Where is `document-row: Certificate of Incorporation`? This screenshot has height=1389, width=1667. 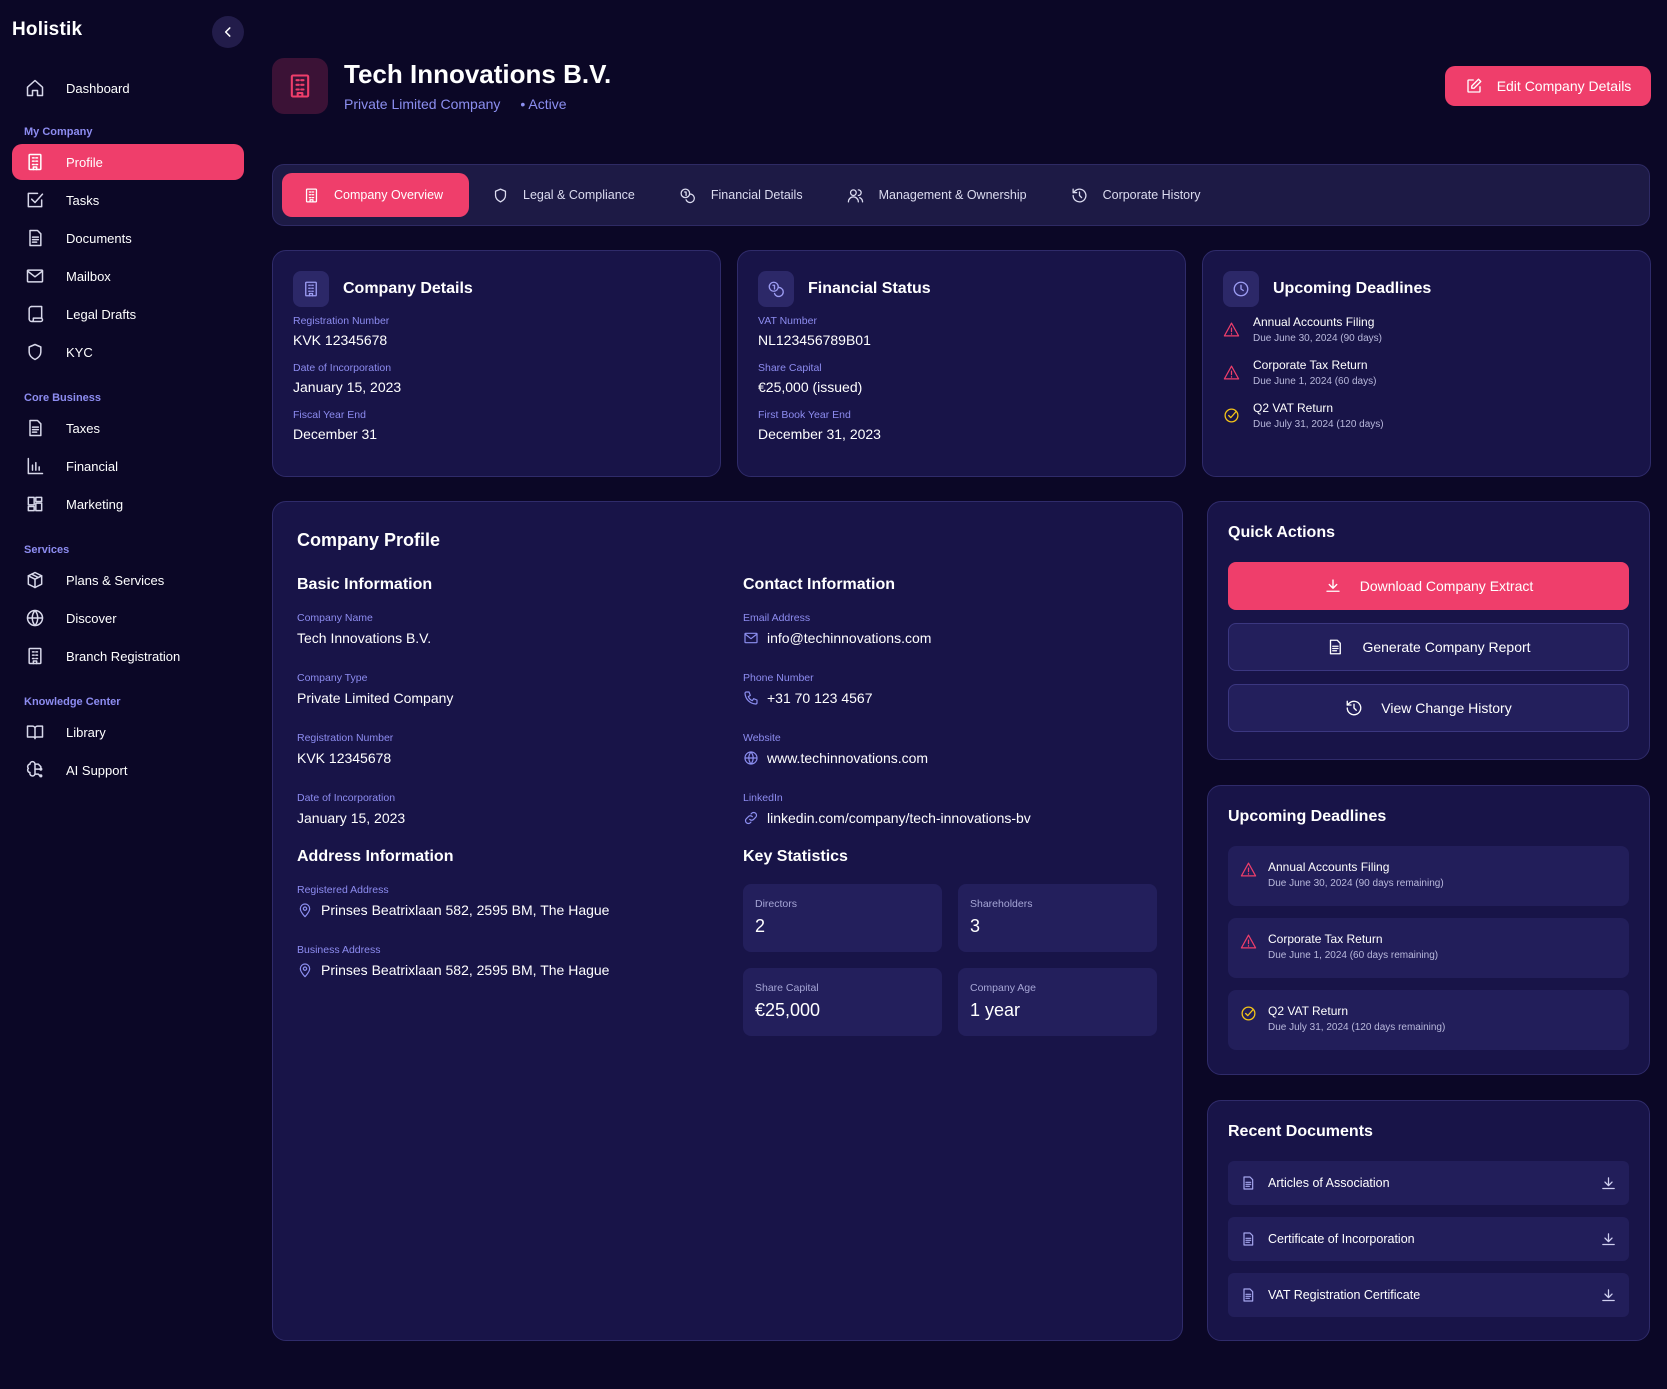 document-row: Certificate of Incorporation is located at coordinates (1428, 1239).